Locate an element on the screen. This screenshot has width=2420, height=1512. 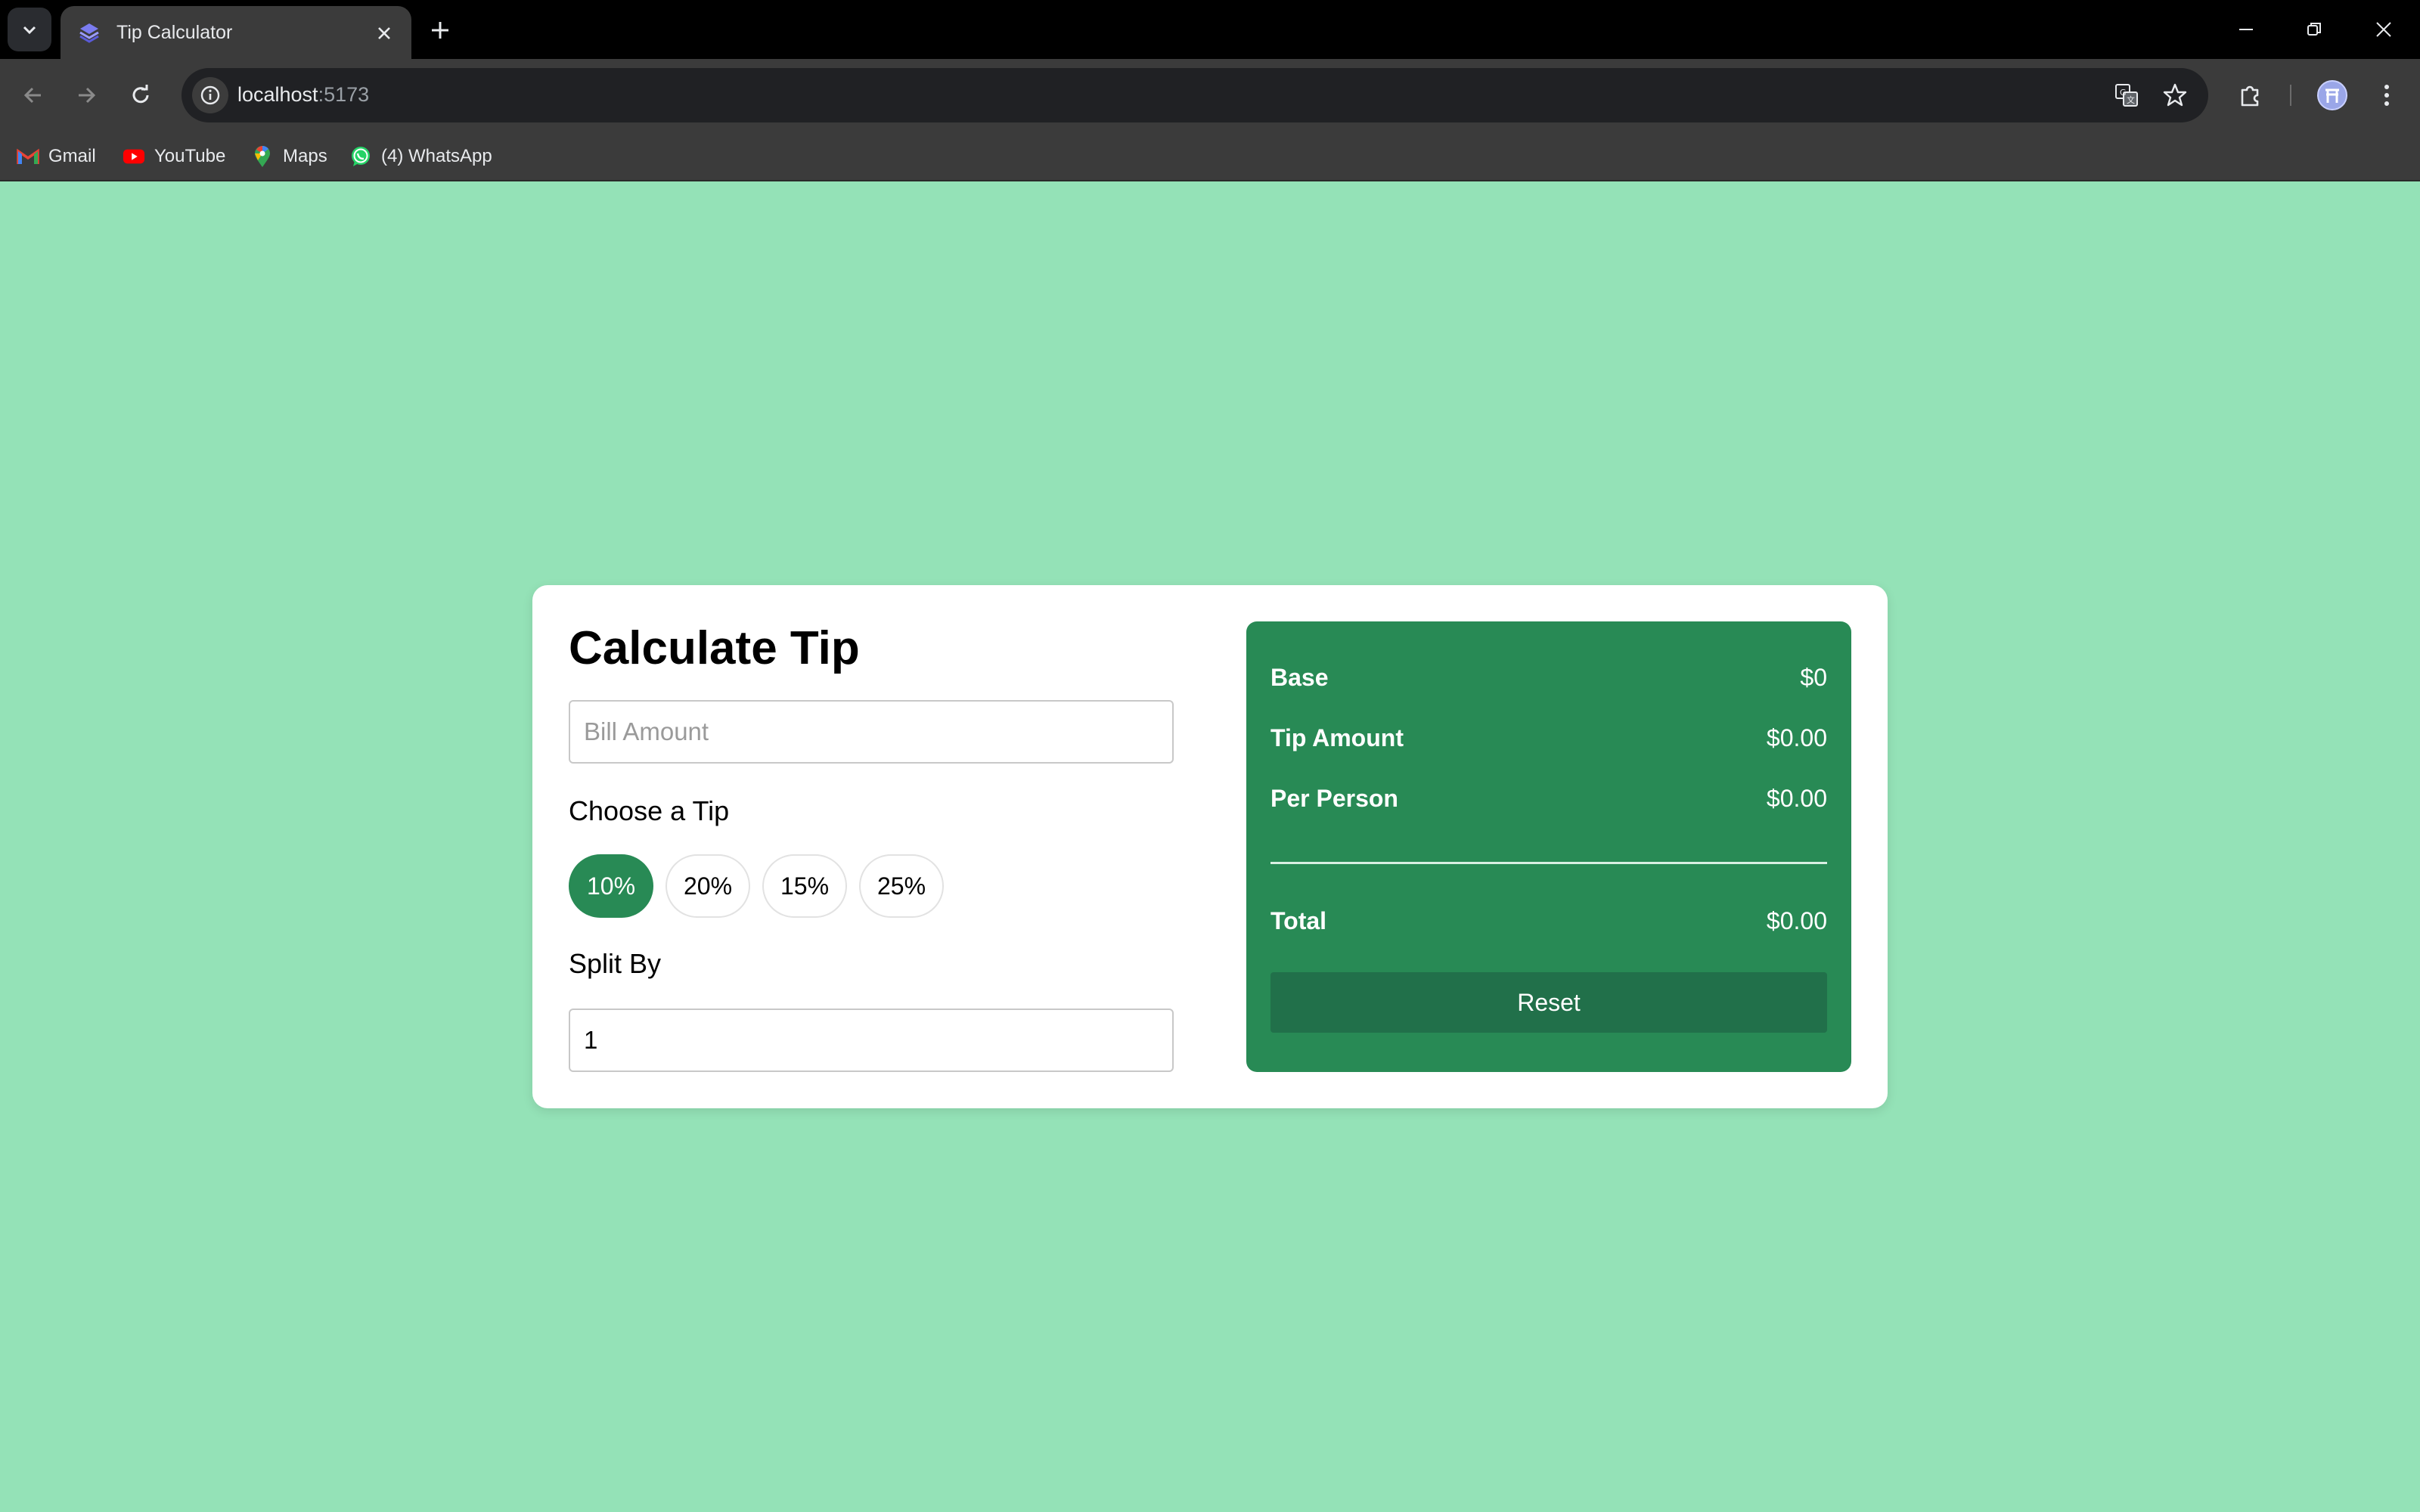
bookmark-star-button is located at coordinates (2175, 95).